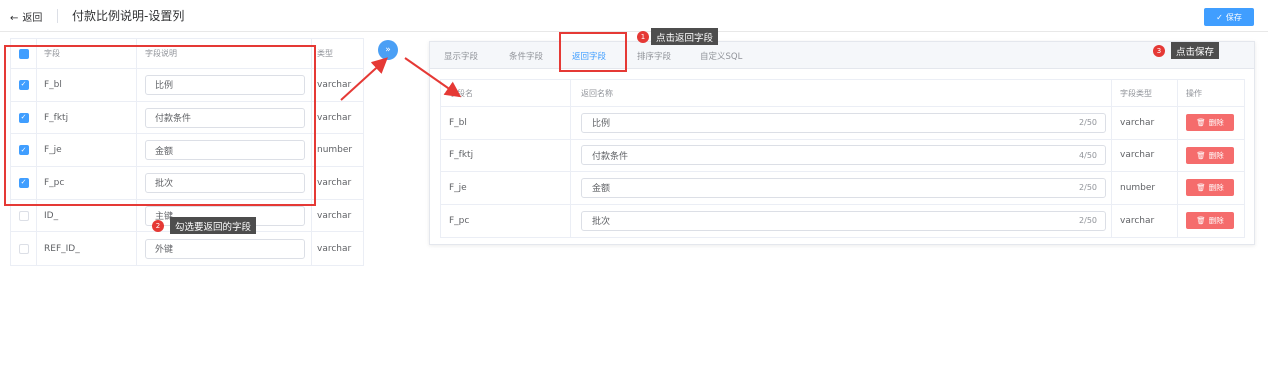 Image resolution: width=1268 pixels, height=374 pixels. I want to click on tab-condition-fields: 条件字段, so click(526, 56).